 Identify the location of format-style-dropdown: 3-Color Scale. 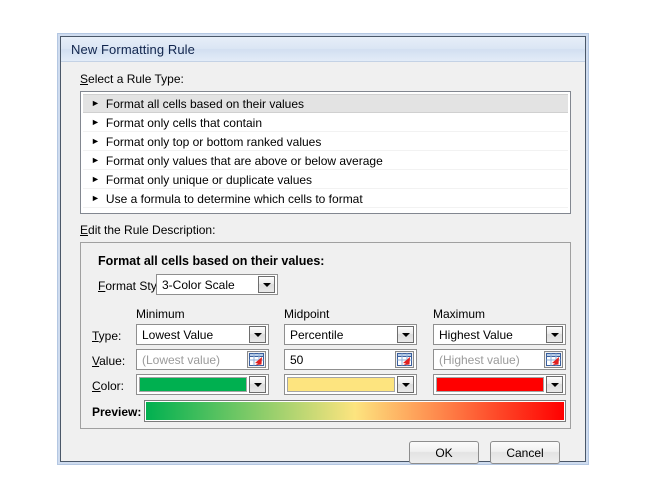
(217, 284).